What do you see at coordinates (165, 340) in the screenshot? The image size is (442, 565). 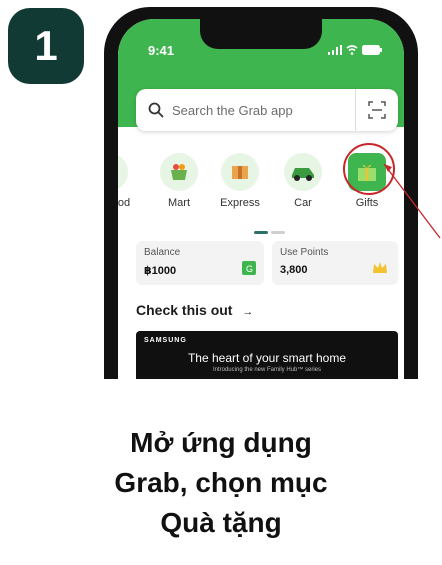 I see `banner-brand: SAMSUNG` at bounding box center [165, 340].